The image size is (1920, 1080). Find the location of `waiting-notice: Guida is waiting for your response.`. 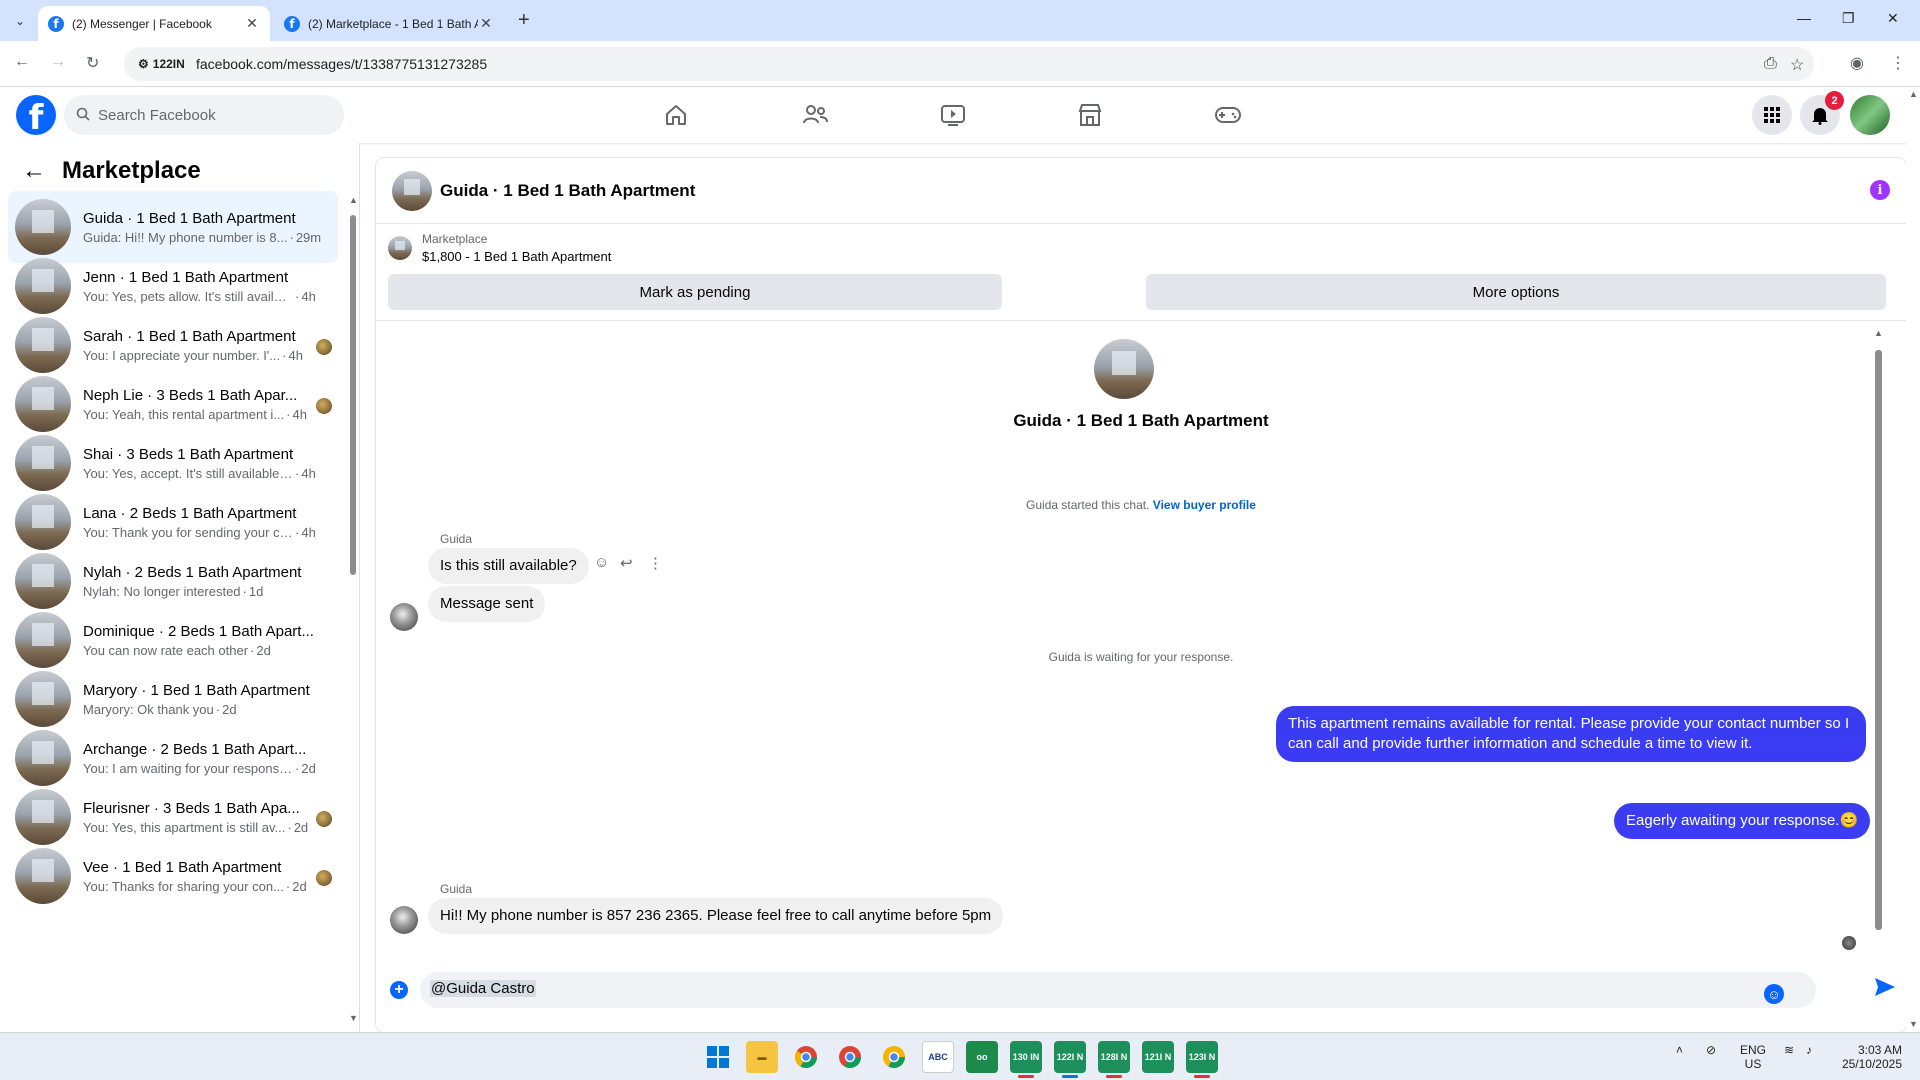

waiting-notice: Guida is waiting for your response. is located at coordinates (1141, 657).